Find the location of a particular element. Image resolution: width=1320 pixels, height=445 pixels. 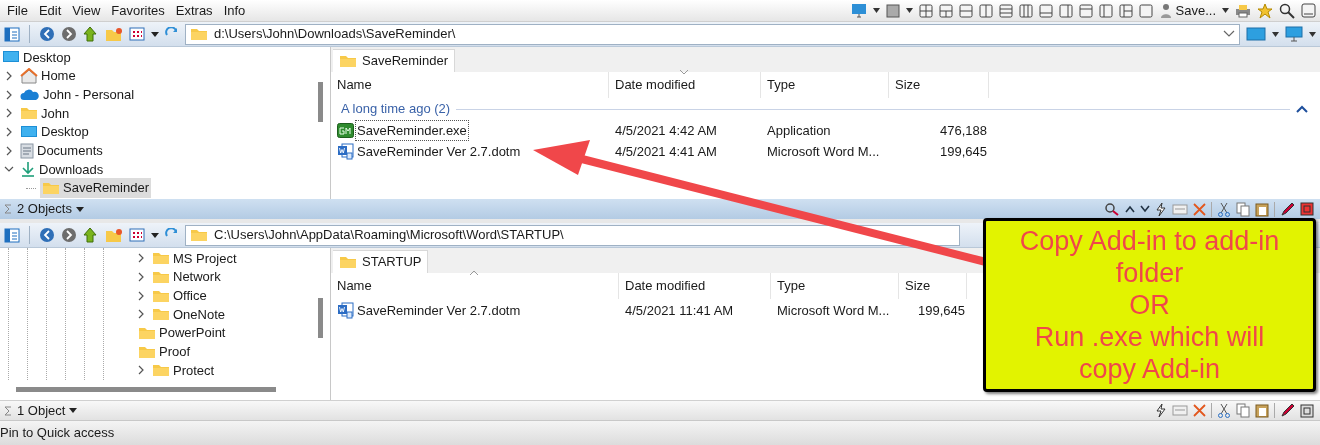

tree-item: Desktop is located at coordinates (36, 57).